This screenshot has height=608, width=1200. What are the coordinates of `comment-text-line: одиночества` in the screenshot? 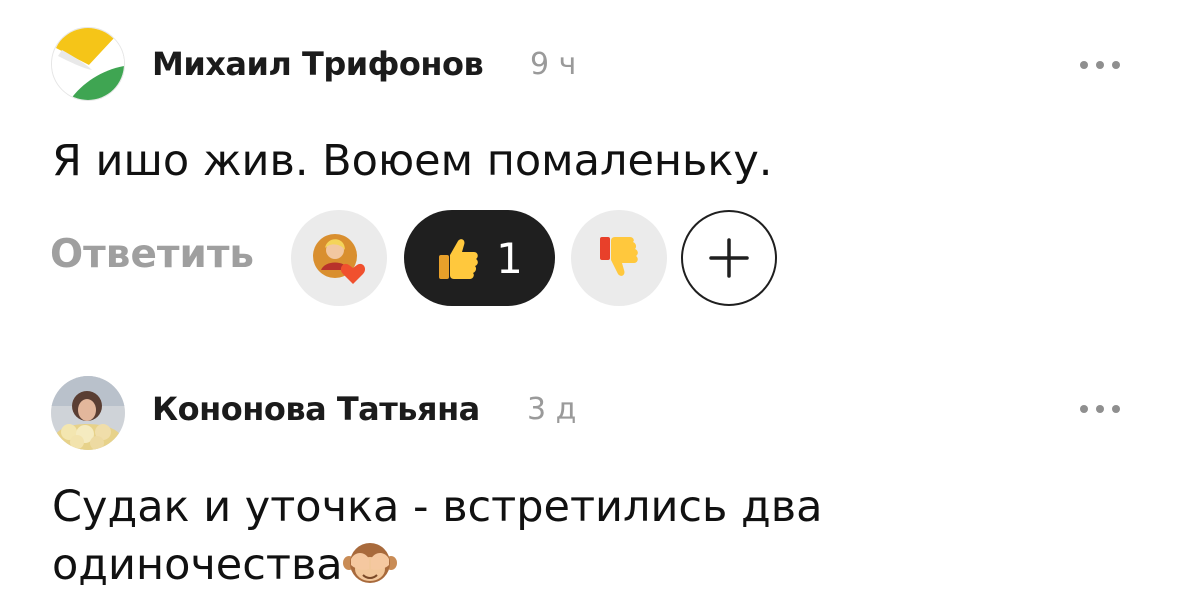 It's located at (437, 565).